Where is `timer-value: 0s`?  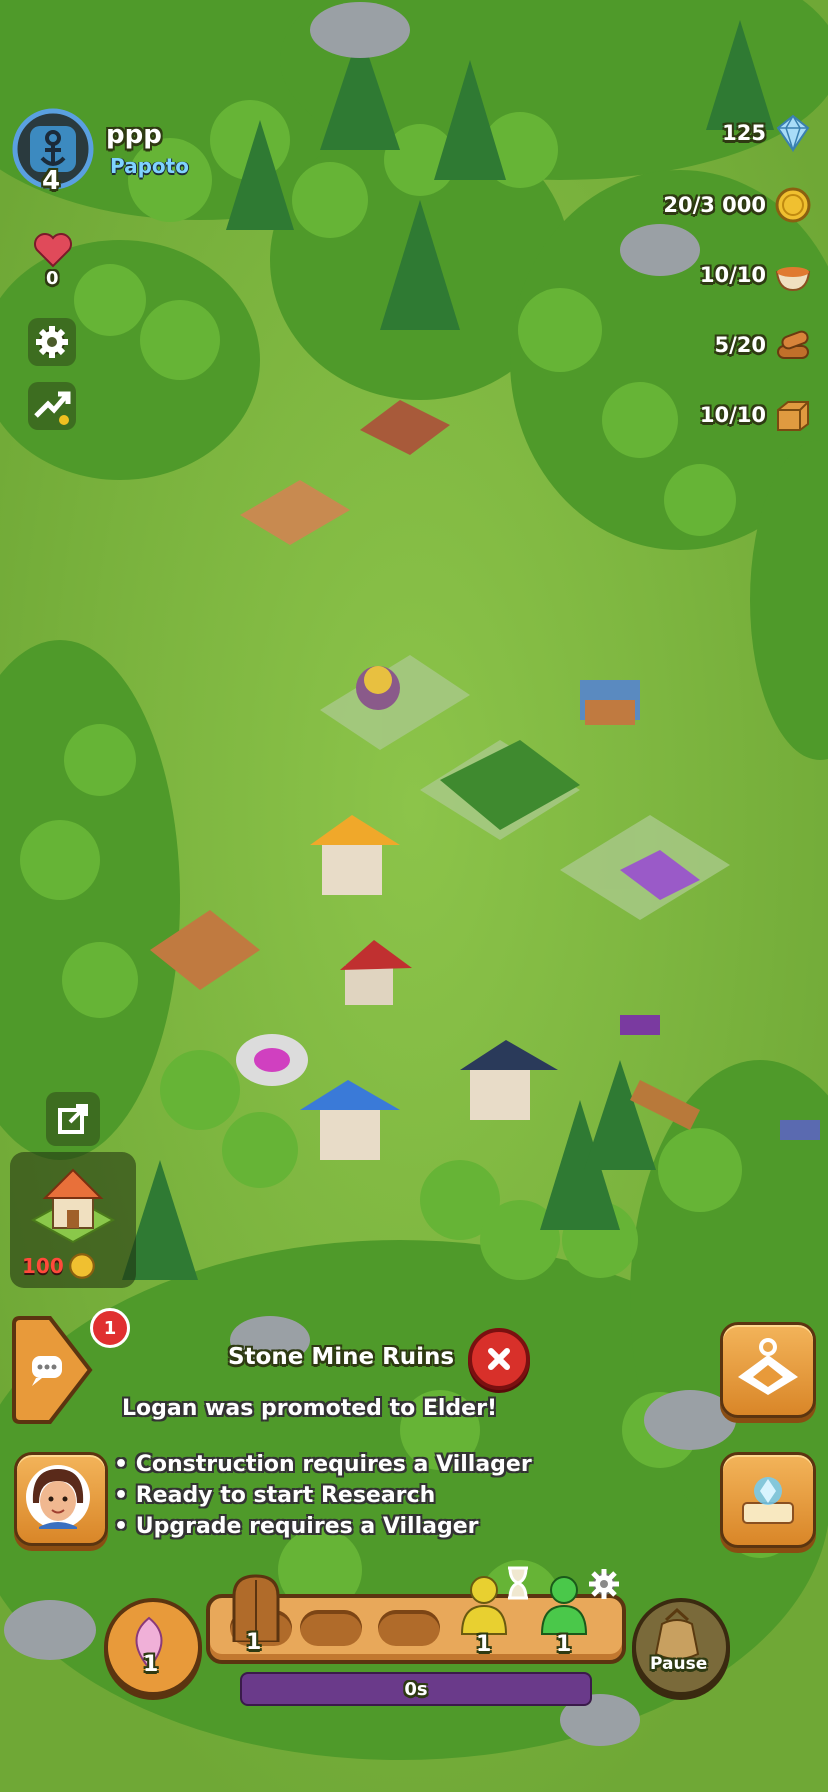 timer-value: 0s is located at coordinates (416, 1689).